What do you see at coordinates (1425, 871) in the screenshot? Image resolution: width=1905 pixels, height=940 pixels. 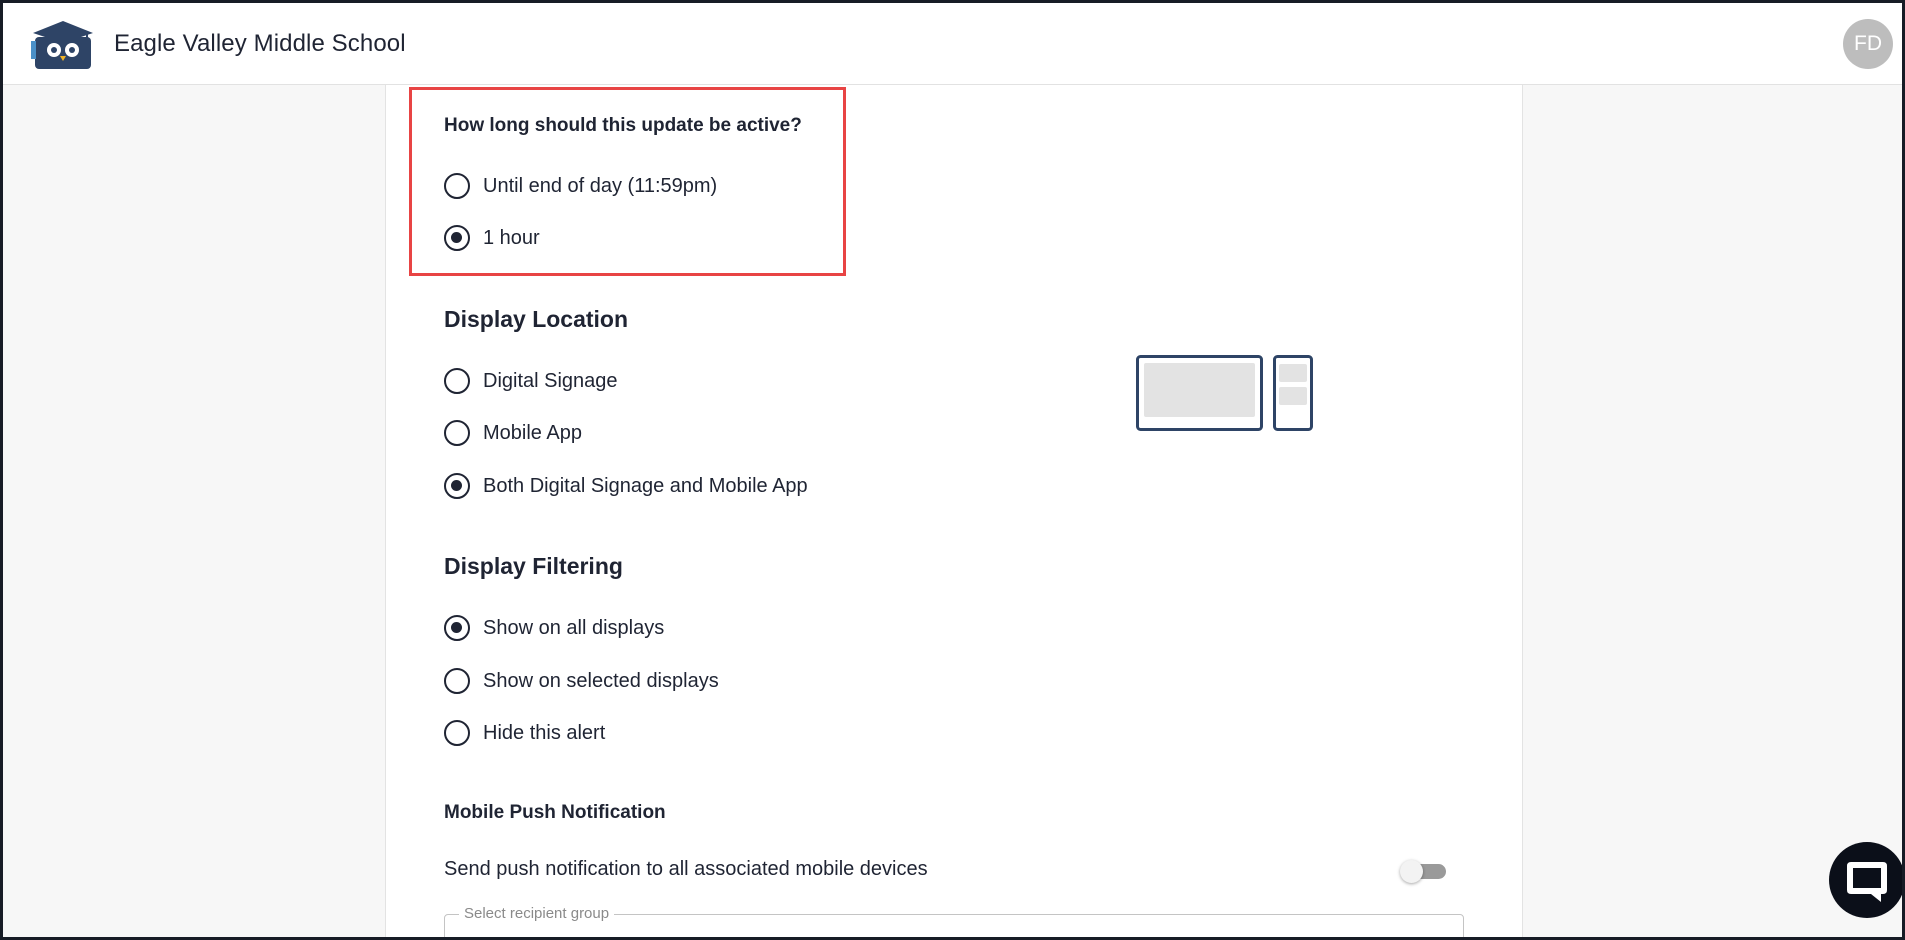 I see `push-notification-toggle` at bounding box center [1425, 871].